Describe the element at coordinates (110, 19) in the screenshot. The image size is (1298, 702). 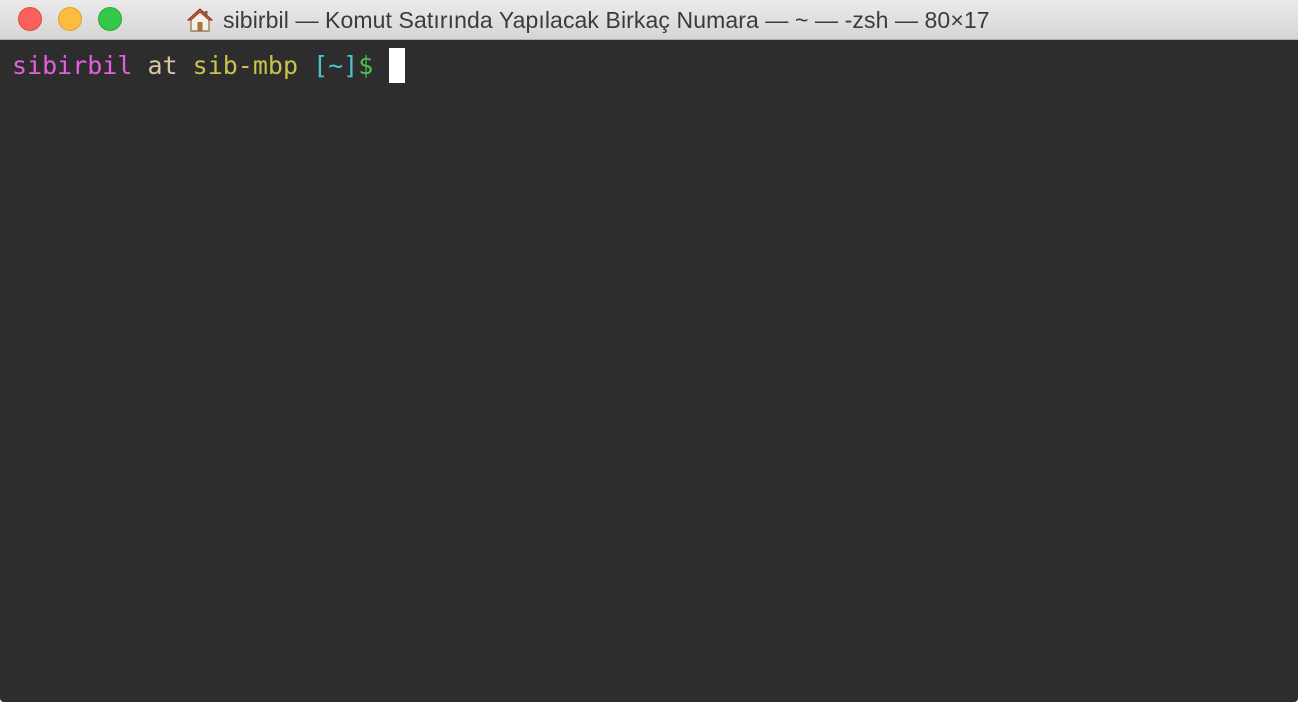
I see `zoom-button` at that location.